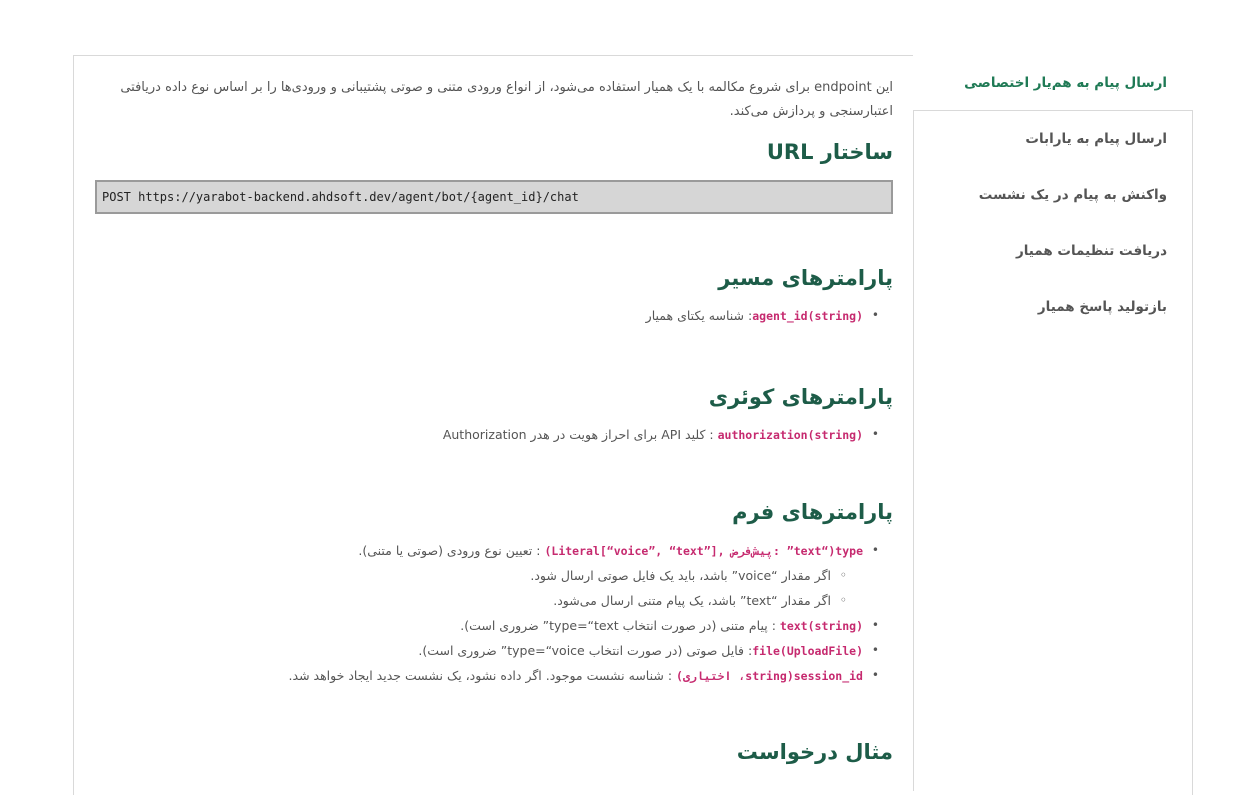 This screenshot has width=1260, height=795. What do you see at coordinates (807, 651) in the screenshot?
I see `param-code: file(UploadFile)` at bounding box center [807, 651].